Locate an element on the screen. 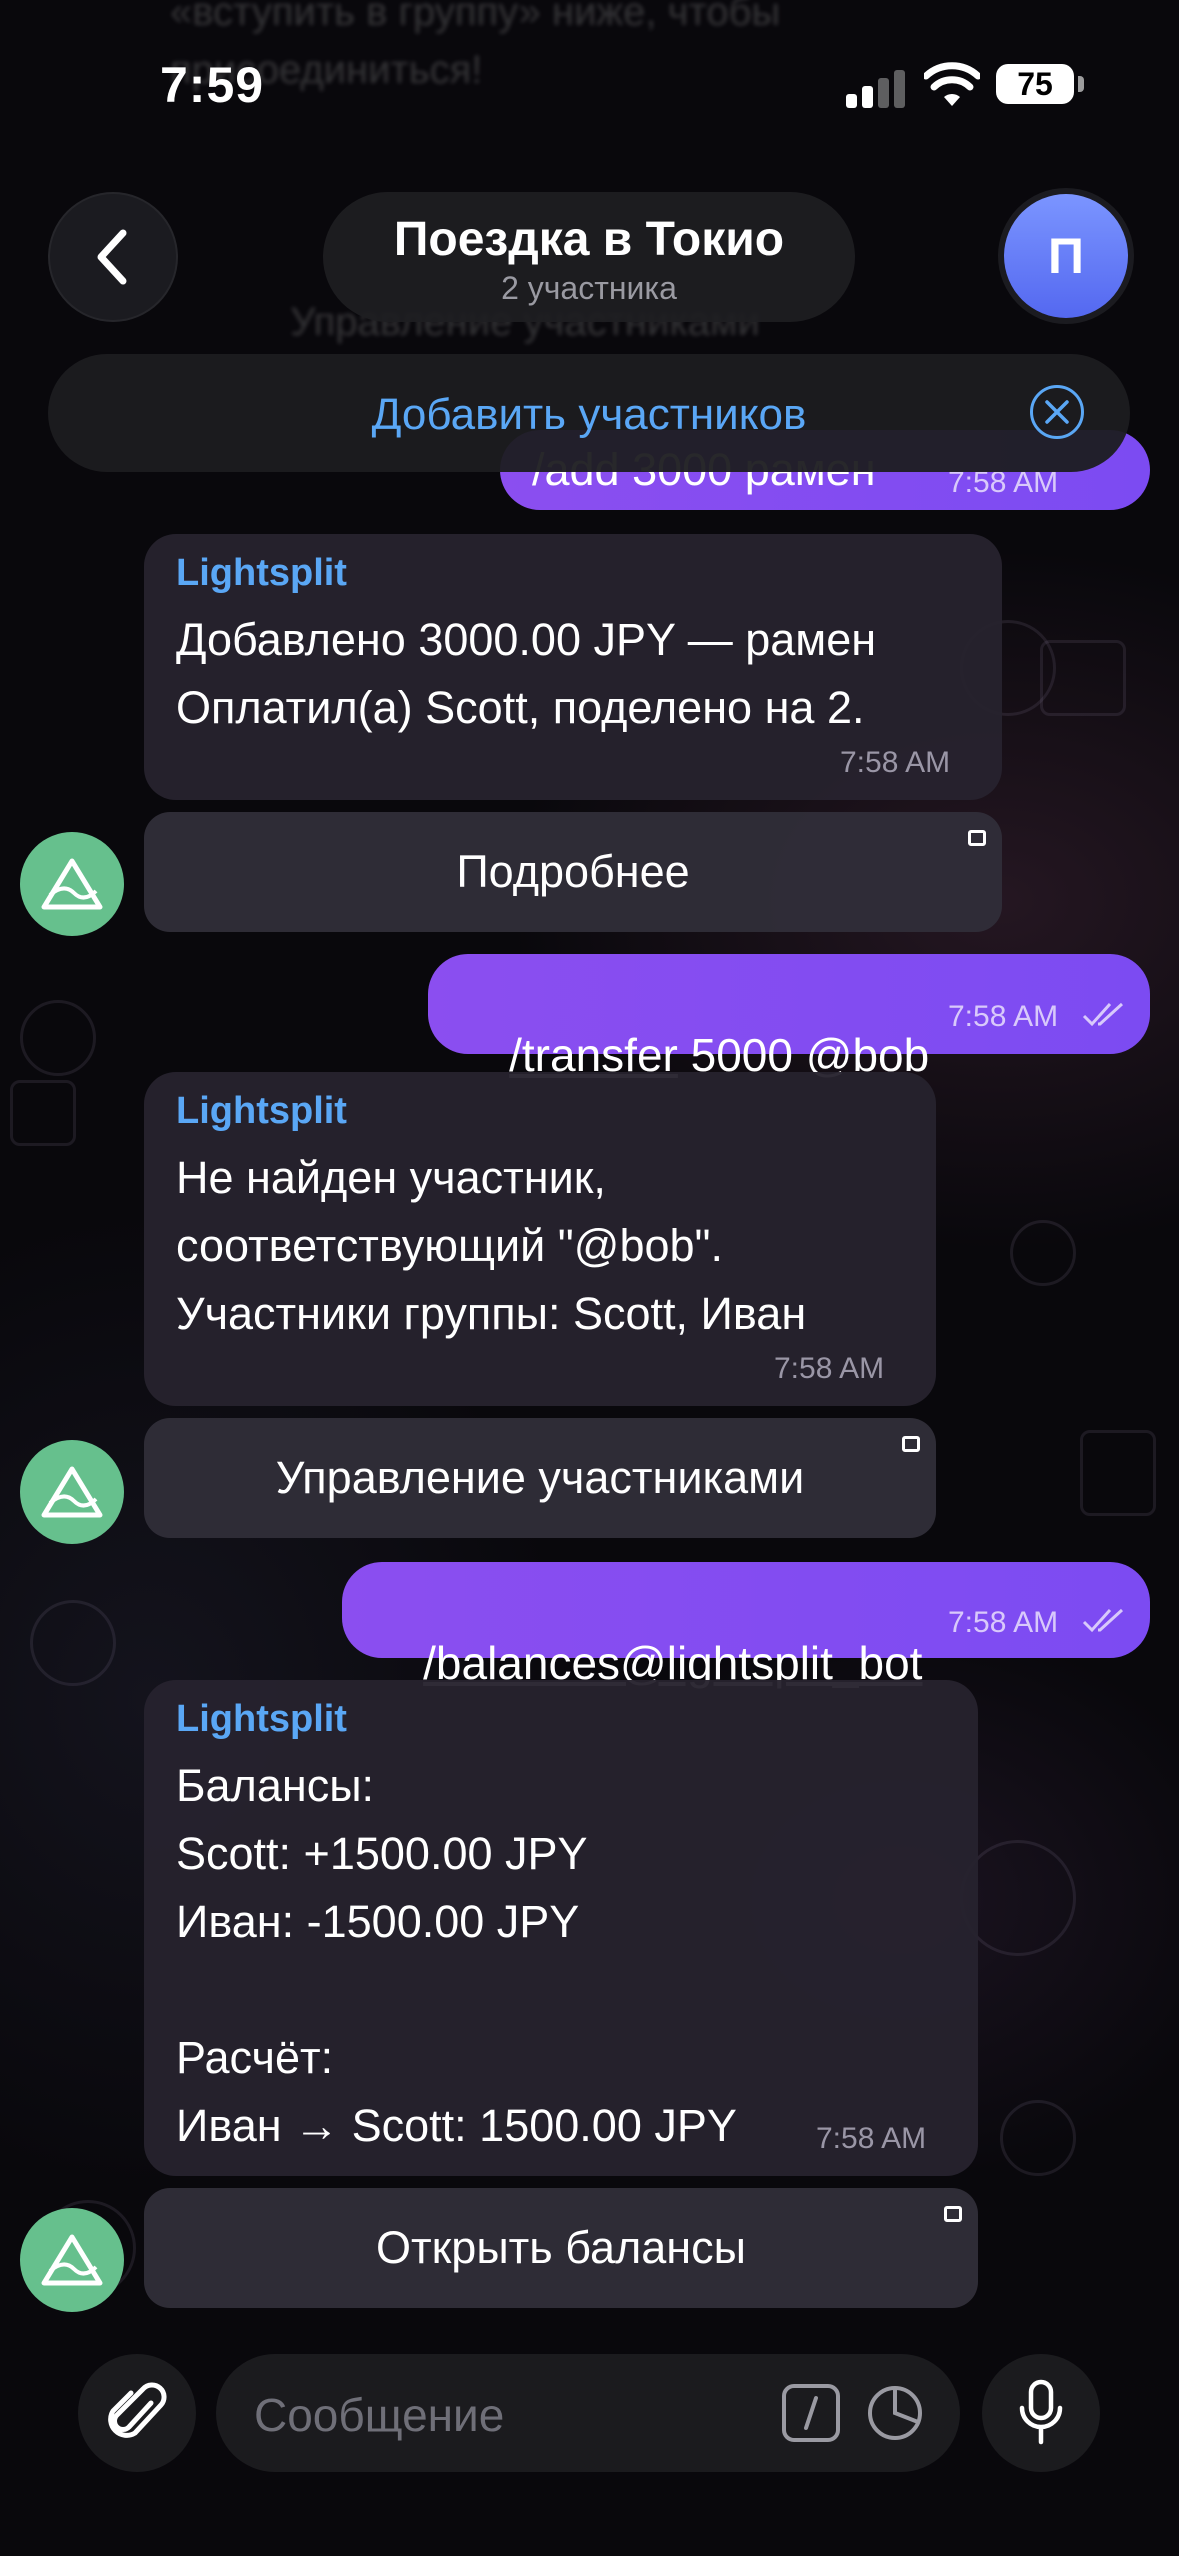  status-time: 7:59 is located at coordinates (212, 85).